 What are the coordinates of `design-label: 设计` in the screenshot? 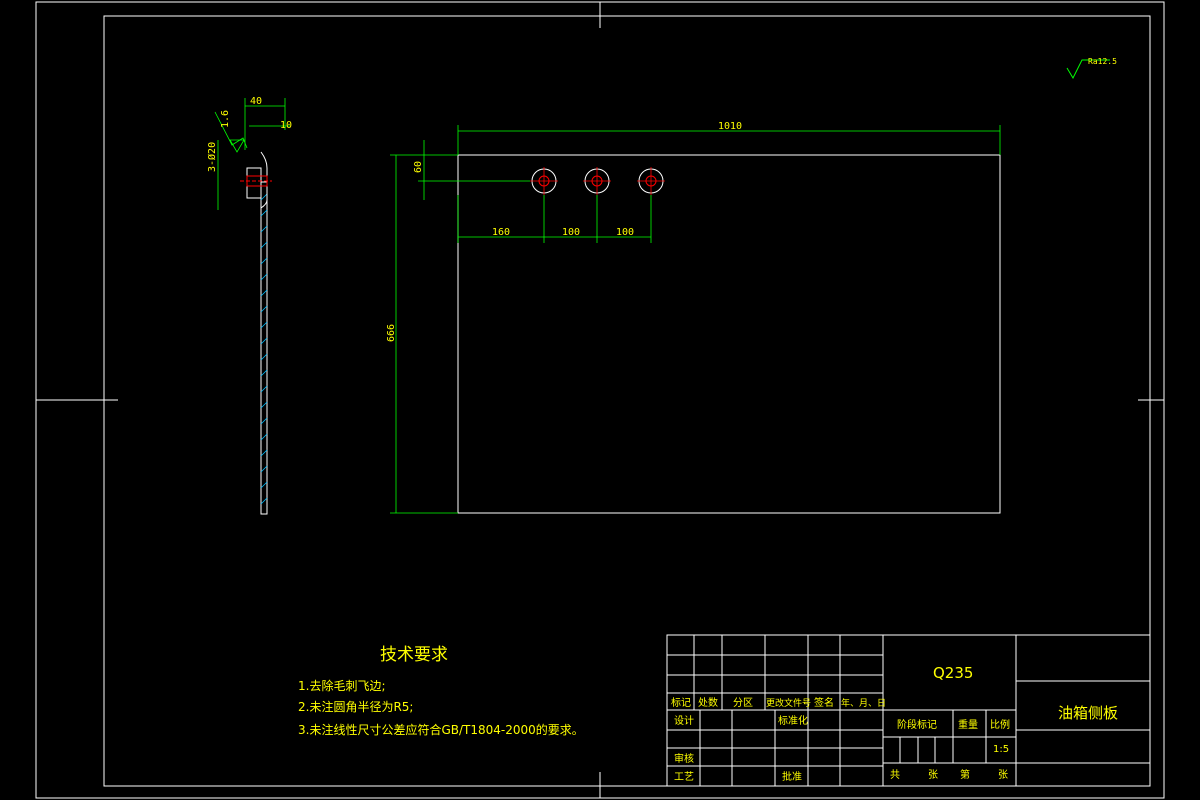 It's located at (684, 720).